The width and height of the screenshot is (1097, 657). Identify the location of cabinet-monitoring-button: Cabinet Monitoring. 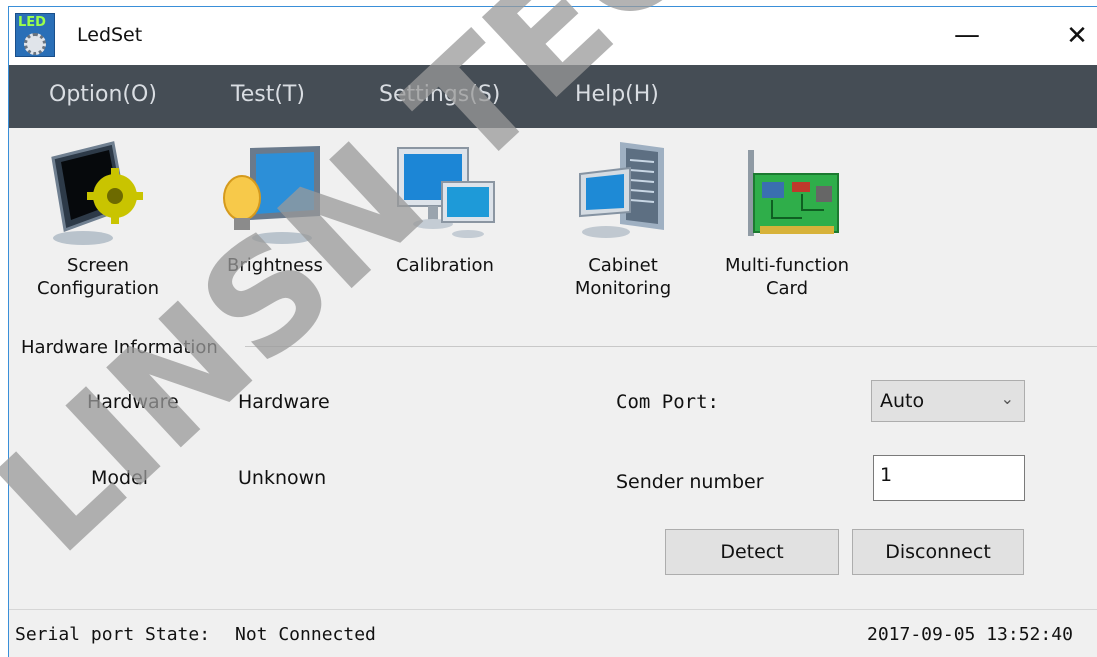
(623, 219).